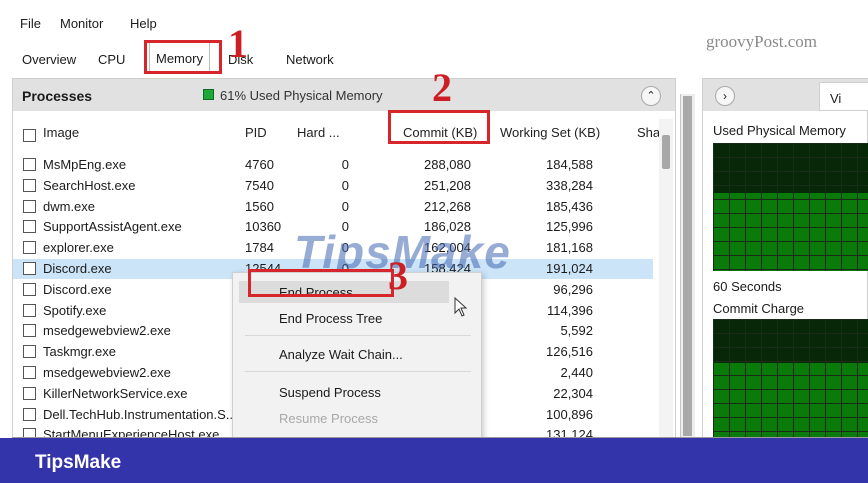 The image size is (868, 483). Describe the element at coordinates (61, 132) in the screenshot. I see `column-image: Image` at that location.